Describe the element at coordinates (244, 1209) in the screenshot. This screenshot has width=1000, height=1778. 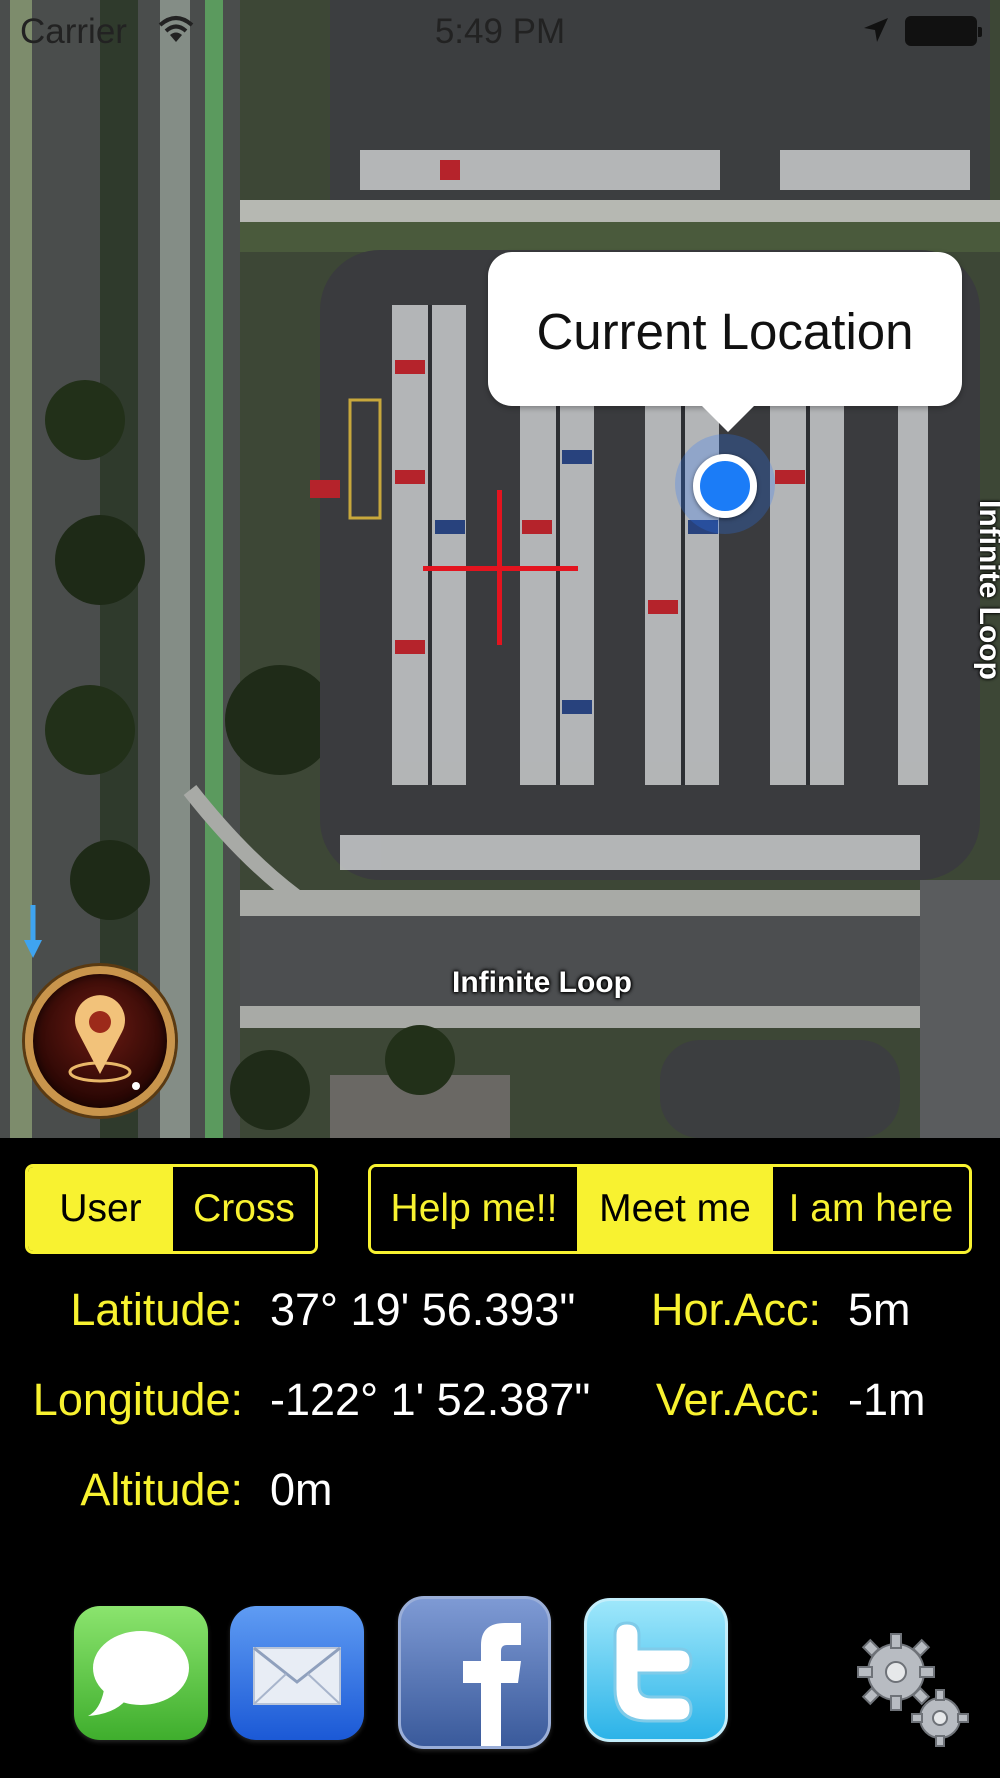
I see `cross-mode-button: Cross` at that location.